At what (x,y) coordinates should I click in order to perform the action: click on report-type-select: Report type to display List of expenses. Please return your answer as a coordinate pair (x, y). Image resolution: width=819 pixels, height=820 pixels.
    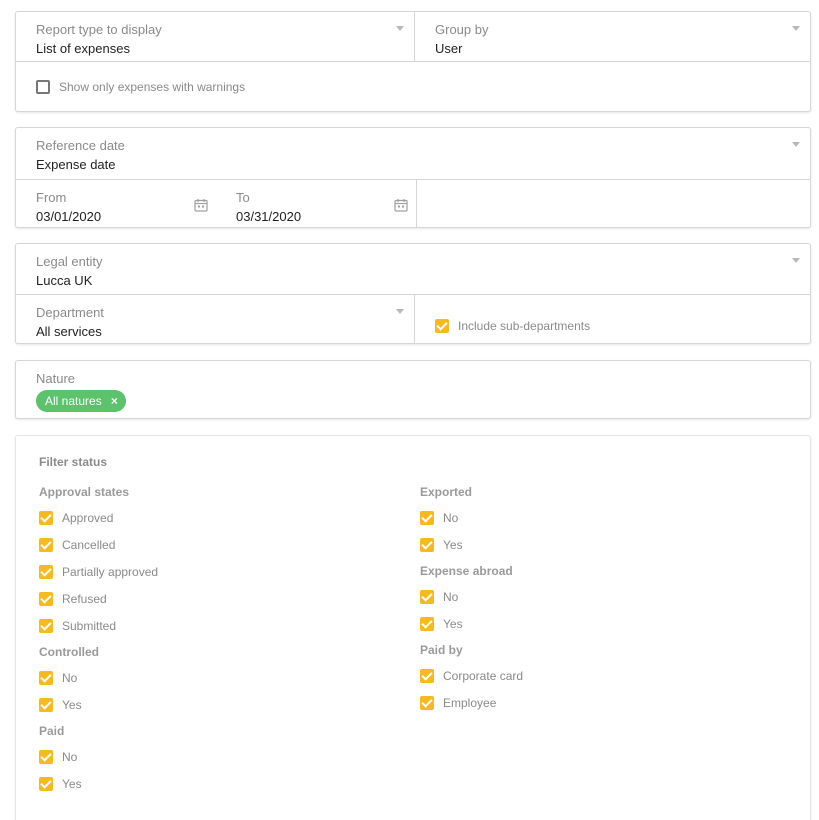
    Looking at the image, I should click on (215, 36).